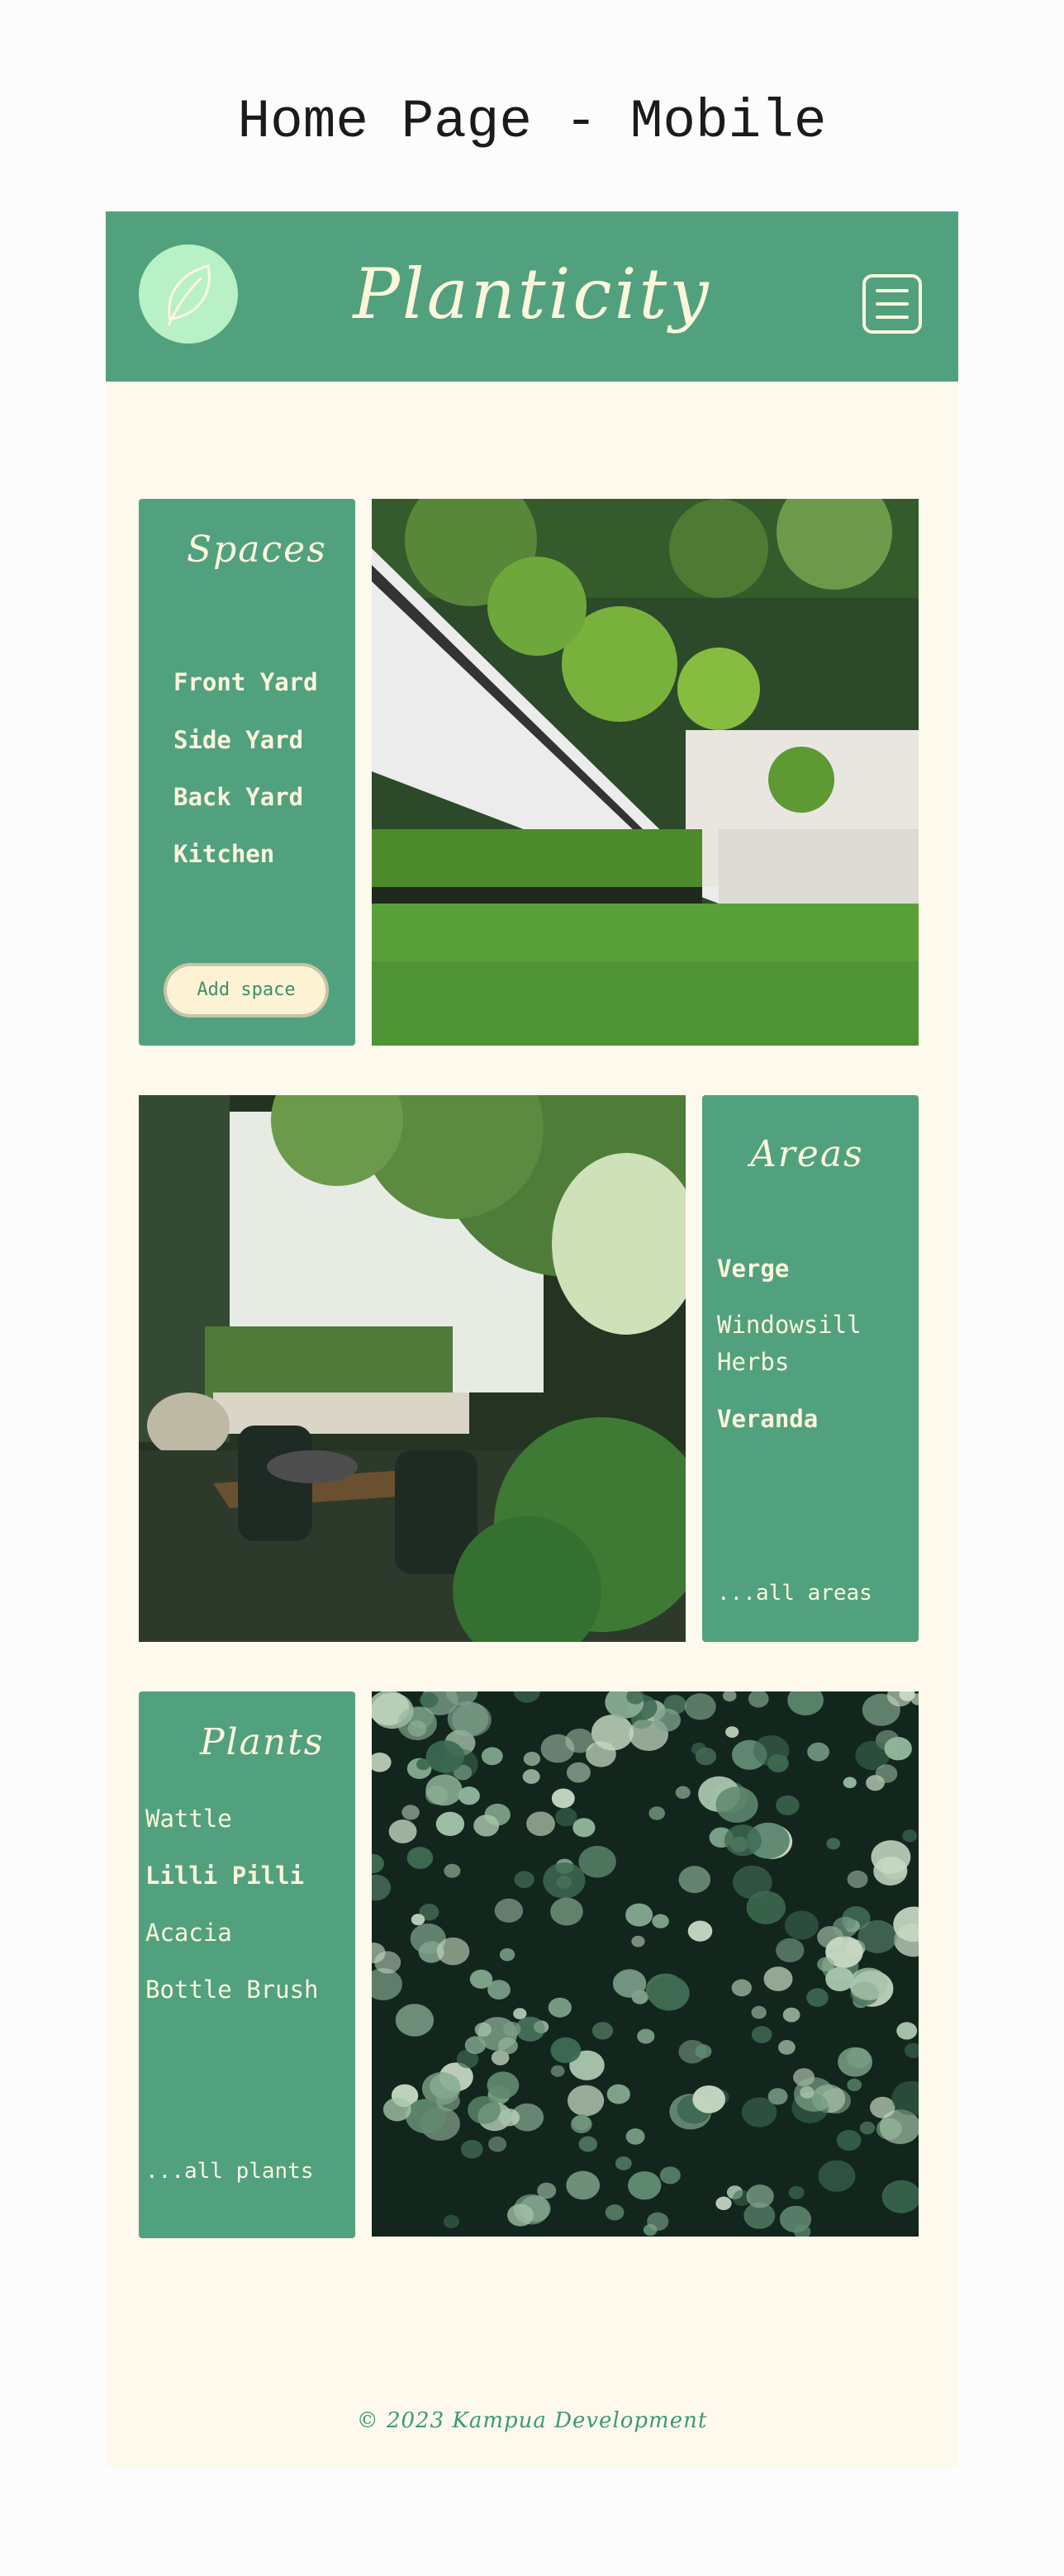 This screenshot has width=1064, height=2576. I want to click on menu-button, so click(892, 304).